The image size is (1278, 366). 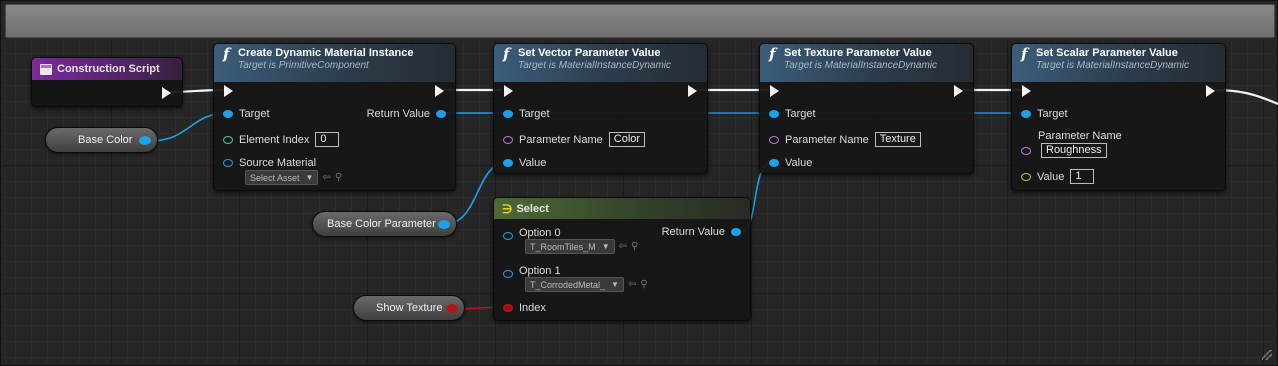 I want to click on element-index-input: 0, so click(x=327, y=139).